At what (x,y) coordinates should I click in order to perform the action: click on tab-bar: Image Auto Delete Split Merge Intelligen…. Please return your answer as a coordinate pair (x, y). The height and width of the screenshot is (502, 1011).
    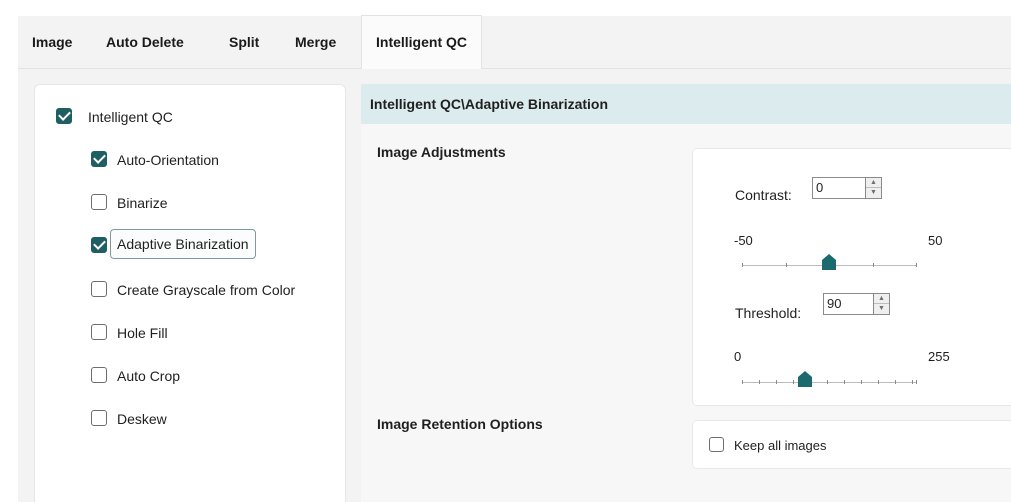
    Looking at the image, I should click on (514, 42).